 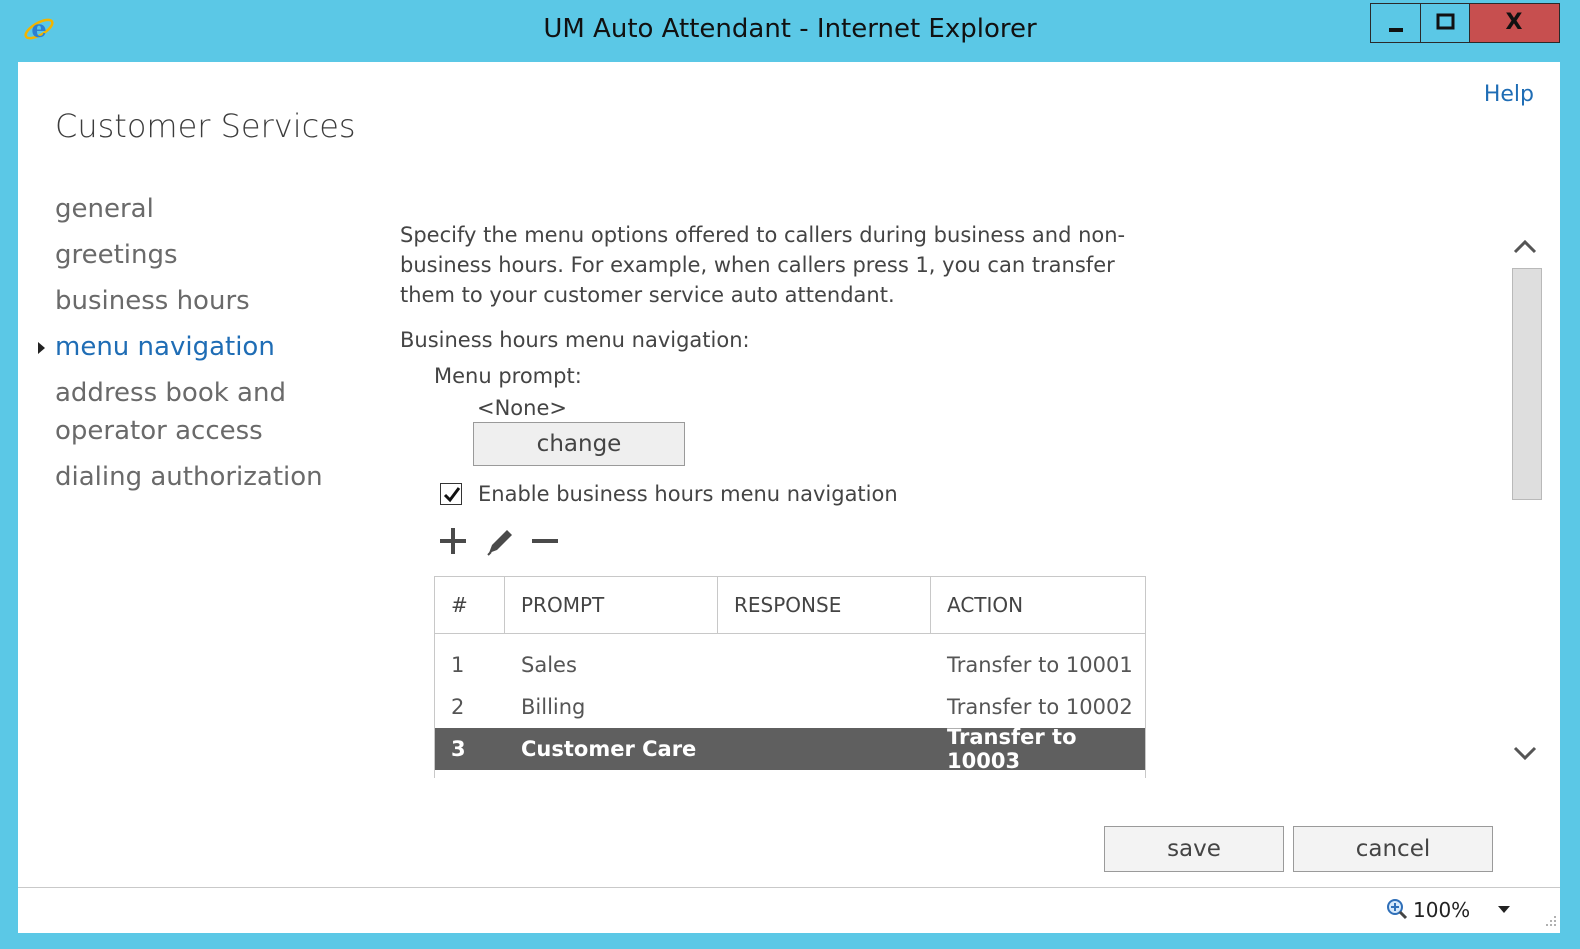 I want to click on column-header-number: #, so click(x=470, y=605).